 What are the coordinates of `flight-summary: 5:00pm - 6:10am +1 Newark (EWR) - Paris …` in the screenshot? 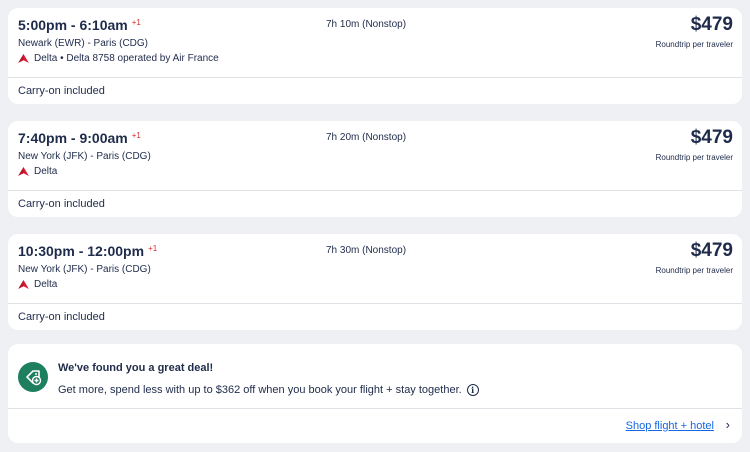 It's located at (375, 42).